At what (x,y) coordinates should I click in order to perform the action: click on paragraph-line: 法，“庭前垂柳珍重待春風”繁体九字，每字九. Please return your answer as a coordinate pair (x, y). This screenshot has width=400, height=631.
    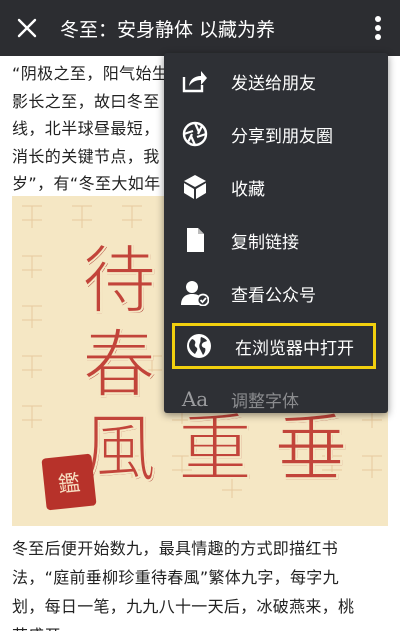
    Looking at the image, I should click on (175, 577).